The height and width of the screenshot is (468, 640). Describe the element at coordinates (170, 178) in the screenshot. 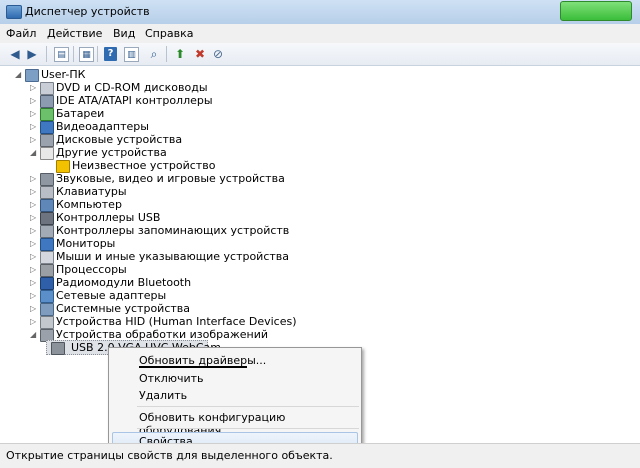

I see `tree-item-label: Звуковые, видео и игровые устройства` at that location.